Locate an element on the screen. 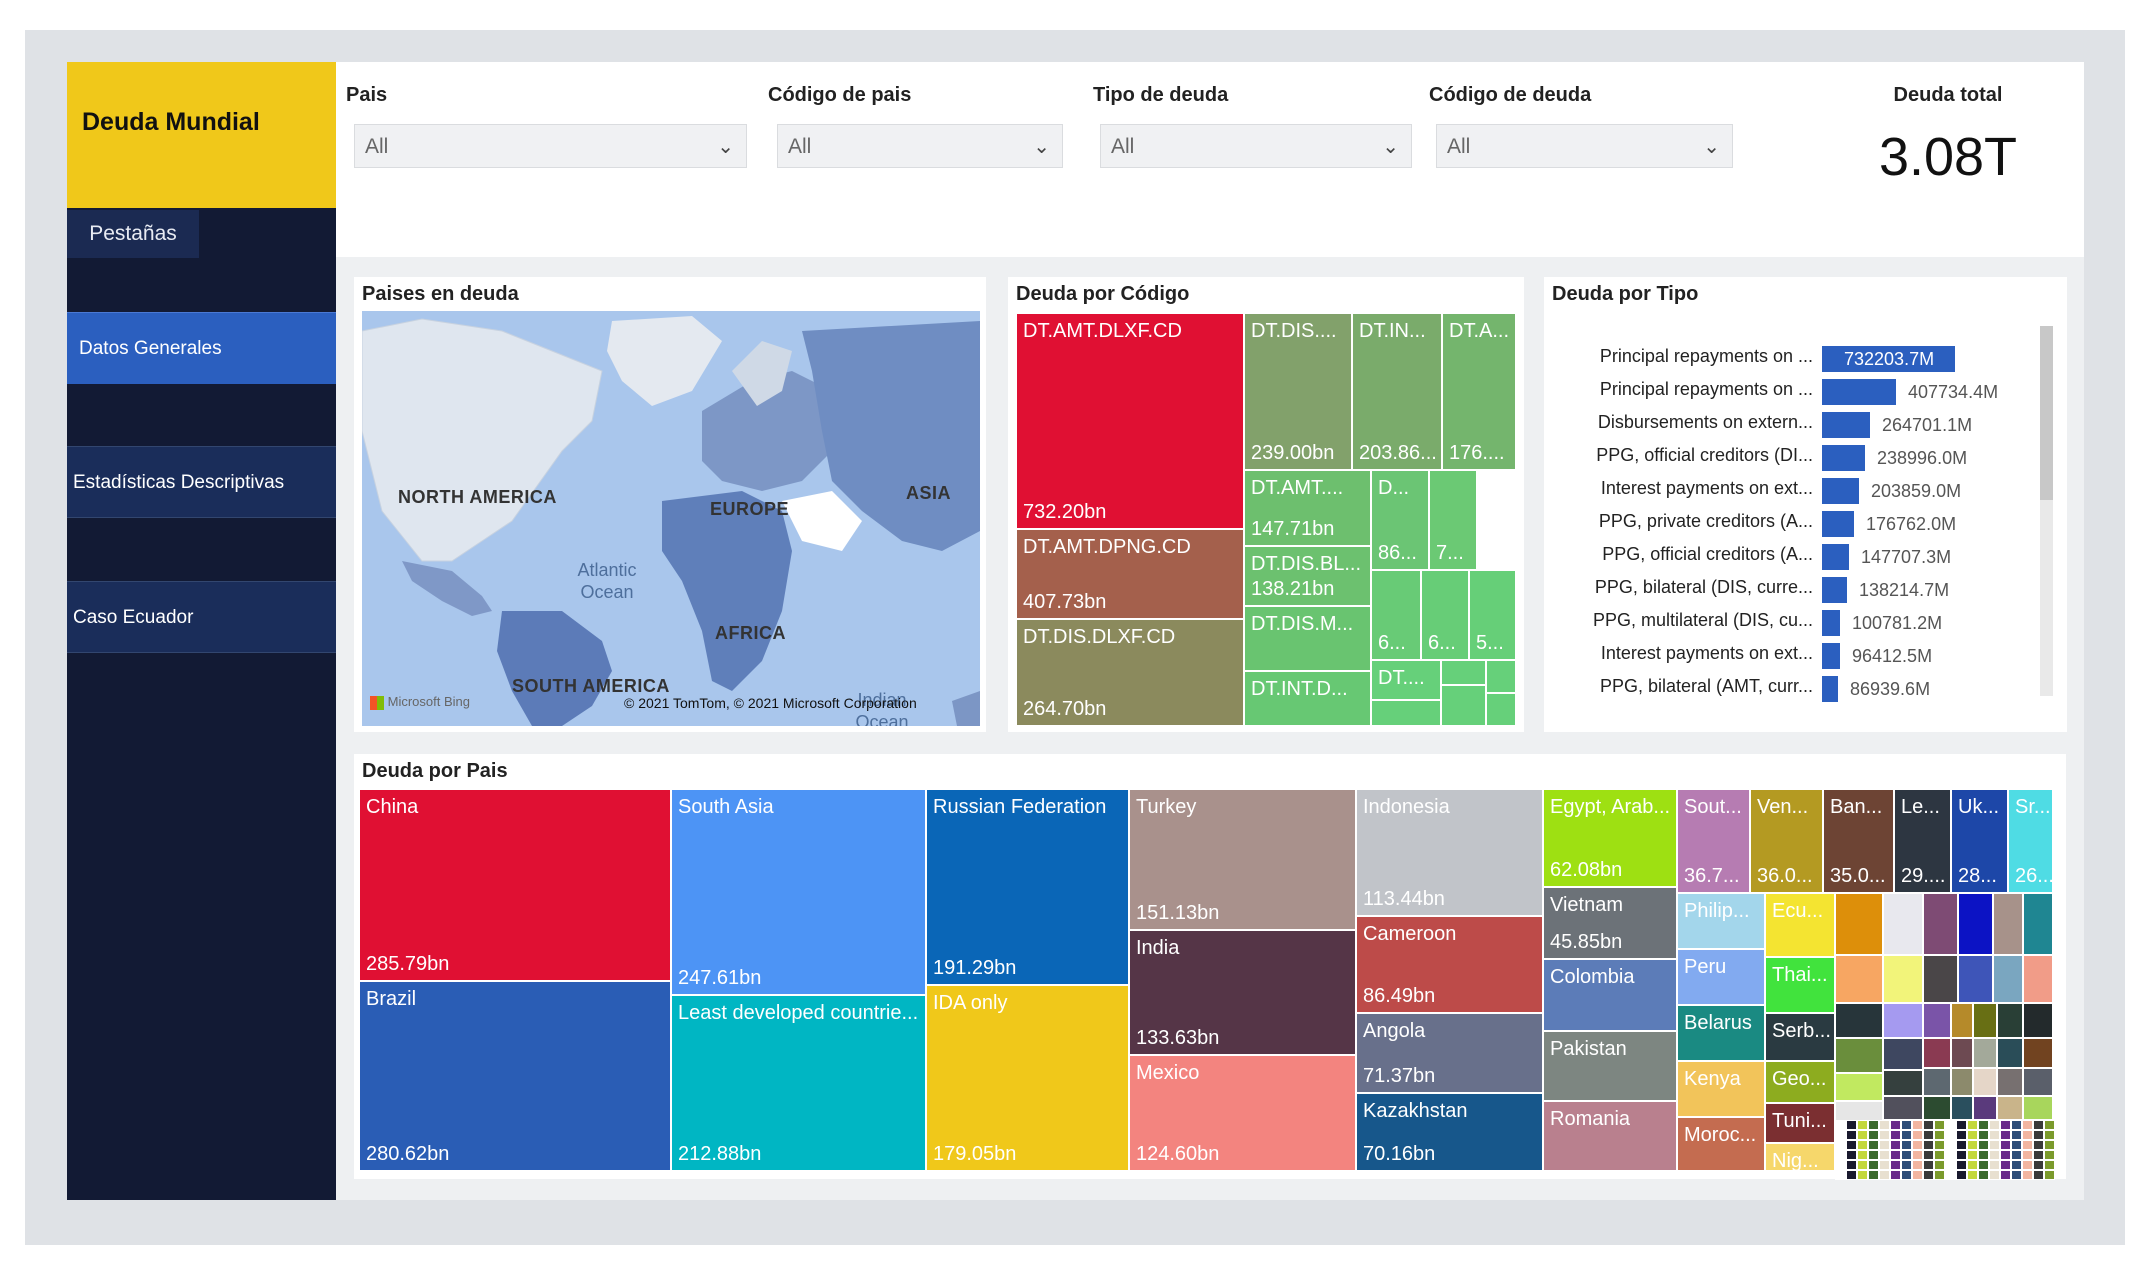 The width and height of the screenshot is (2150, 1275). pais-cell: India 133.63bn is located at coordinates (1242, 992).